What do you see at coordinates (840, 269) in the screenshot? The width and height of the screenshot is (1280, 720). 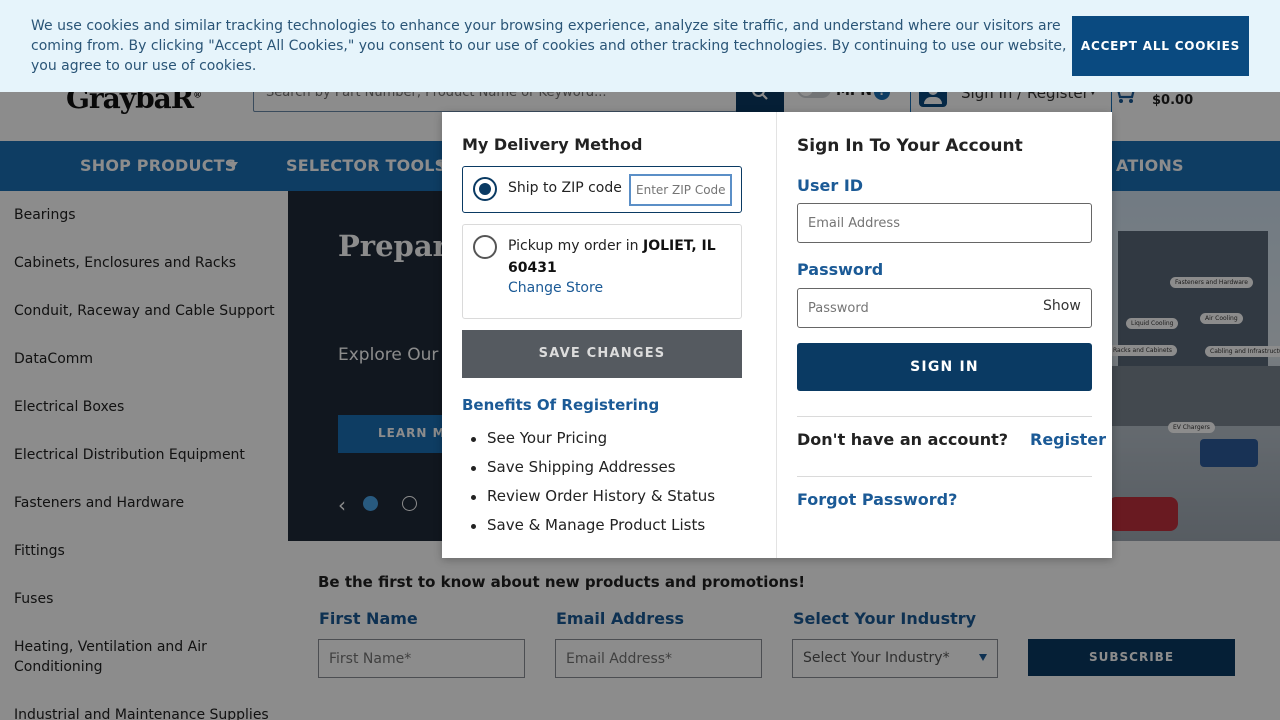 I see `password-label: Password` at bounding box center [840, 269].